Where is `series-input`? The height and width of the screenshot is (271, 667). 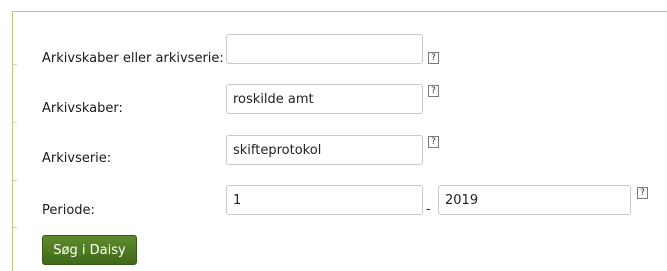 series-input is located at coordinates (324, 150).